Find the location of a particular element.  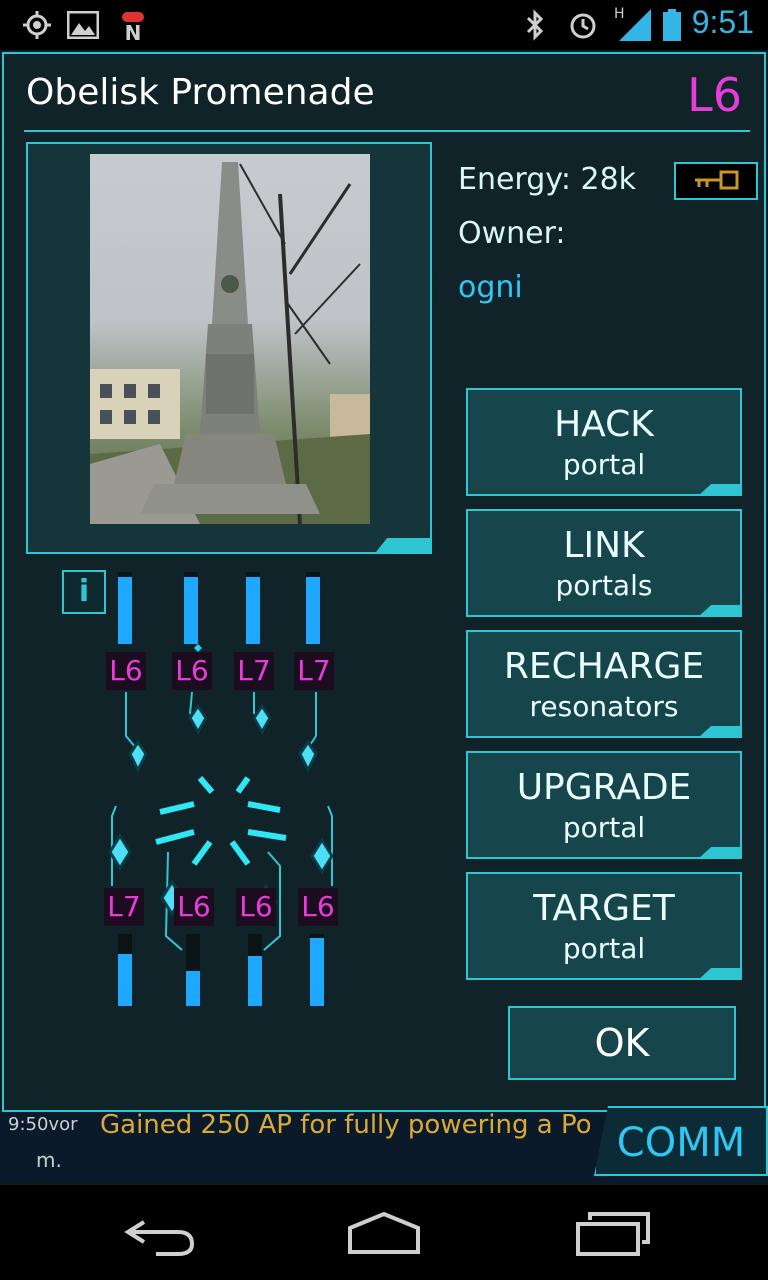

ok-button: OK is located at coordinates (622, 1043).